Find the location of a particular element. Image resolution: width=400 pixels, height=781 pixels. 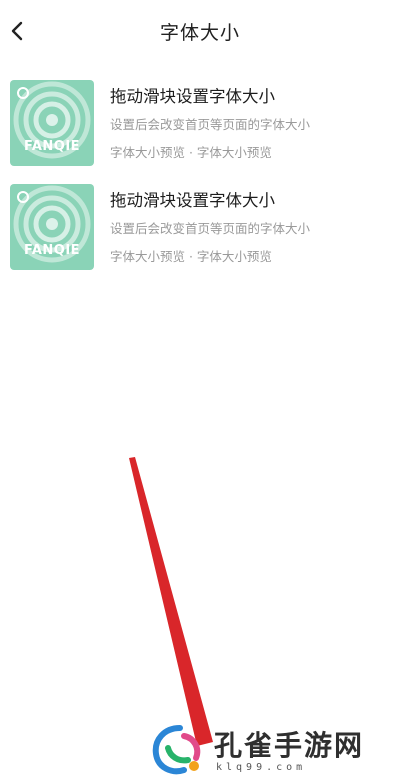

site-watermark: 孔雀手游网 klq99.com is located at coordinates (270, 749).